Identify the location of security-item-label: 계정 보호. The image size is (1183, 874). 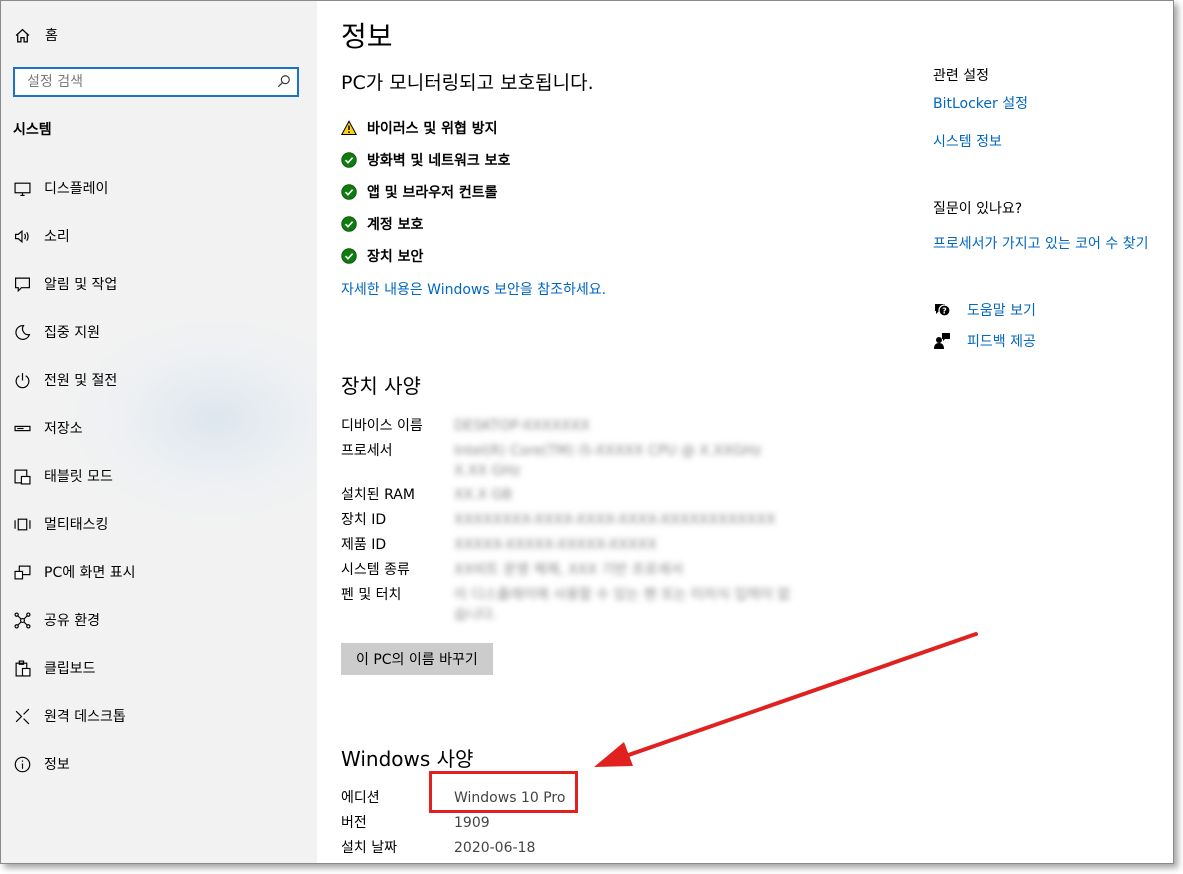
(395, 225).